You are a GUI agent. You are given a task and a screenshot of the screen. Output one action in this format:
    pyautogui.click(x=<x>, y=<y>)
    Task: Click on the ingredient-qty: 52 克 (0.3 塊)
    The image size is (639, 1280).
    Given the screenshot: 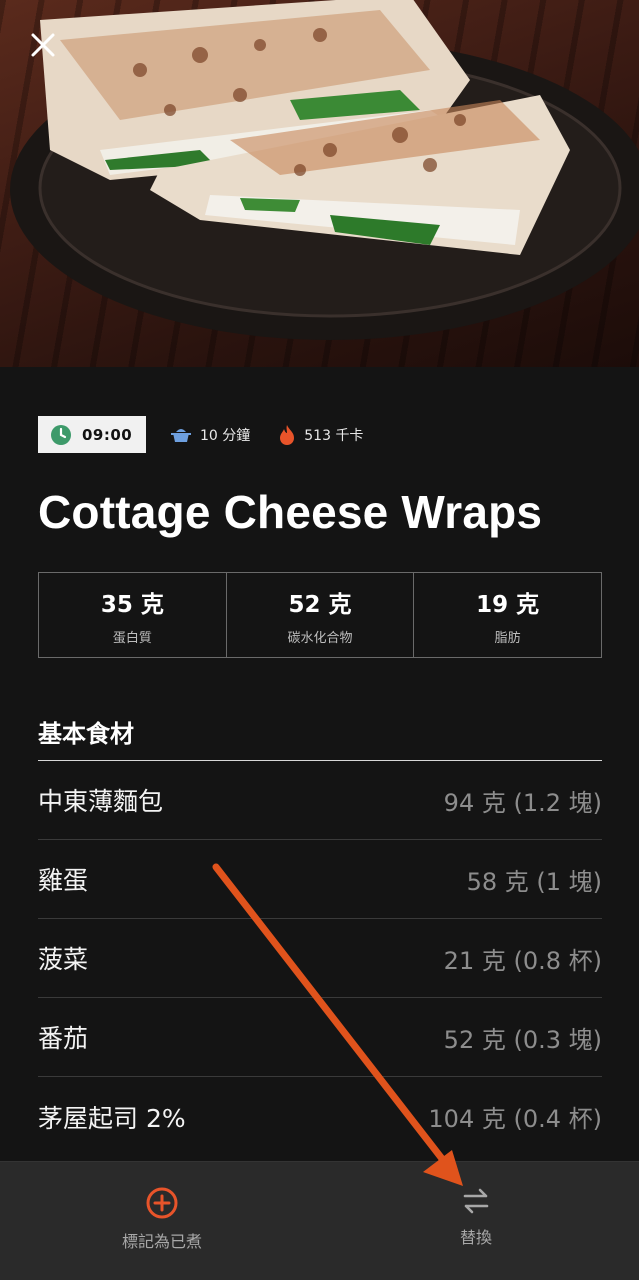 What is the action you would take?
    pyautogui.click(x=522, y=1039)
    